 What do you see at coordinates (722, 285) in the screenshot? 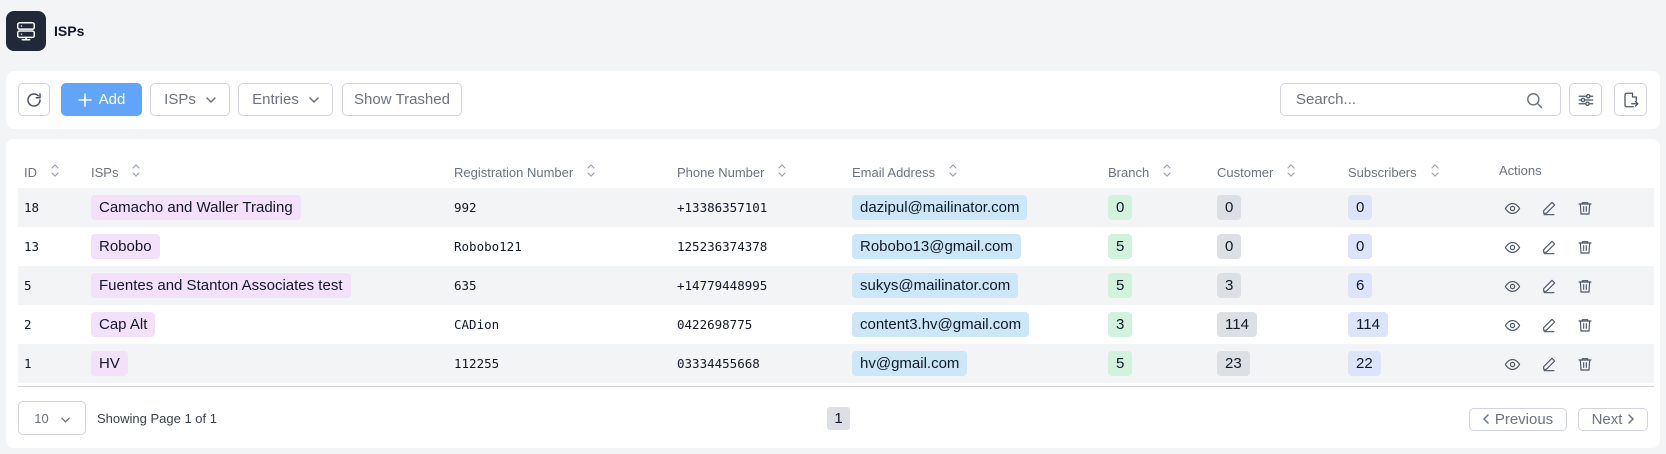
I see `cell-phone: +14779448995` at bounding box center [722, 285].